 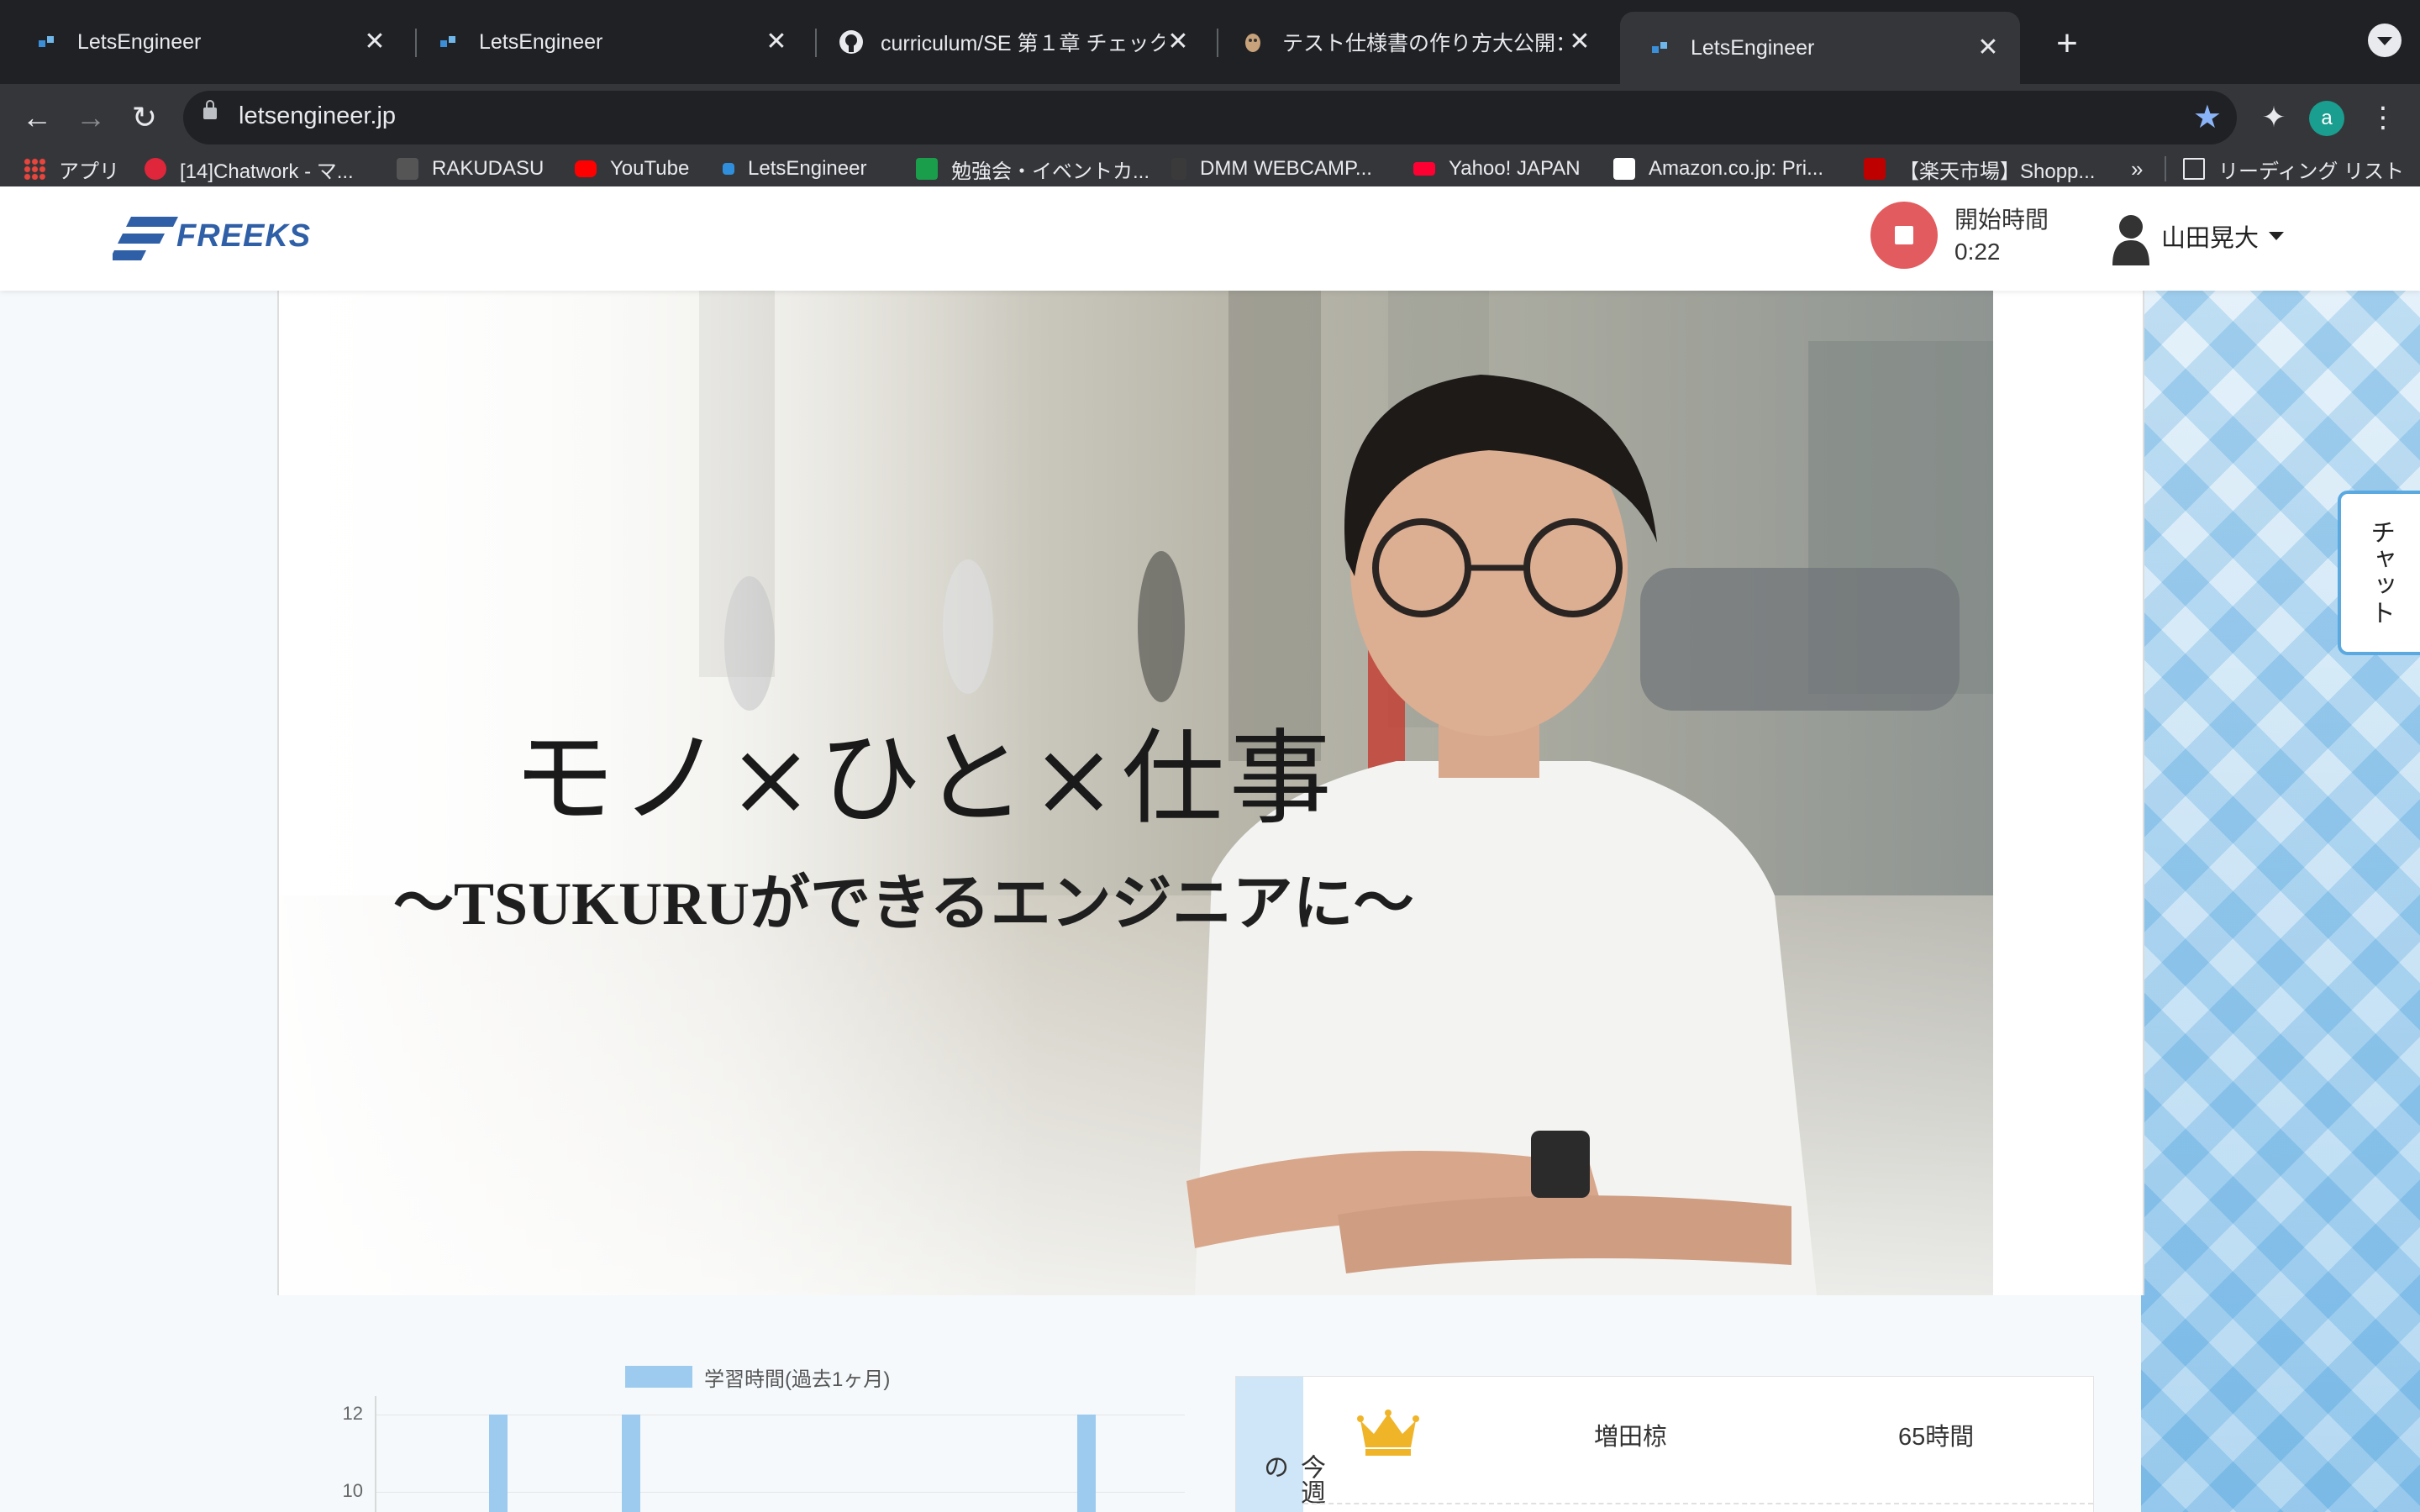 What do you see at coordinates (1624, 169) in the screenshot?
I see `amazon-icon` at bounding box center [1624, 169].